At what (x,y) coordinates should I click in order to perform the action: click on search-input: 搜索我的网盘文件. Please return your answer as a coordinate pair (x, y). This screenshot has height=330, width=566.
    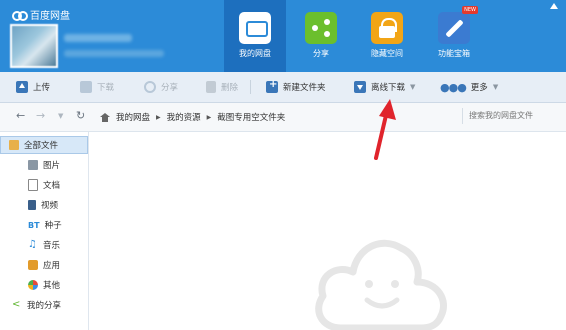
    Looking at the image, I should click on (514, 116).